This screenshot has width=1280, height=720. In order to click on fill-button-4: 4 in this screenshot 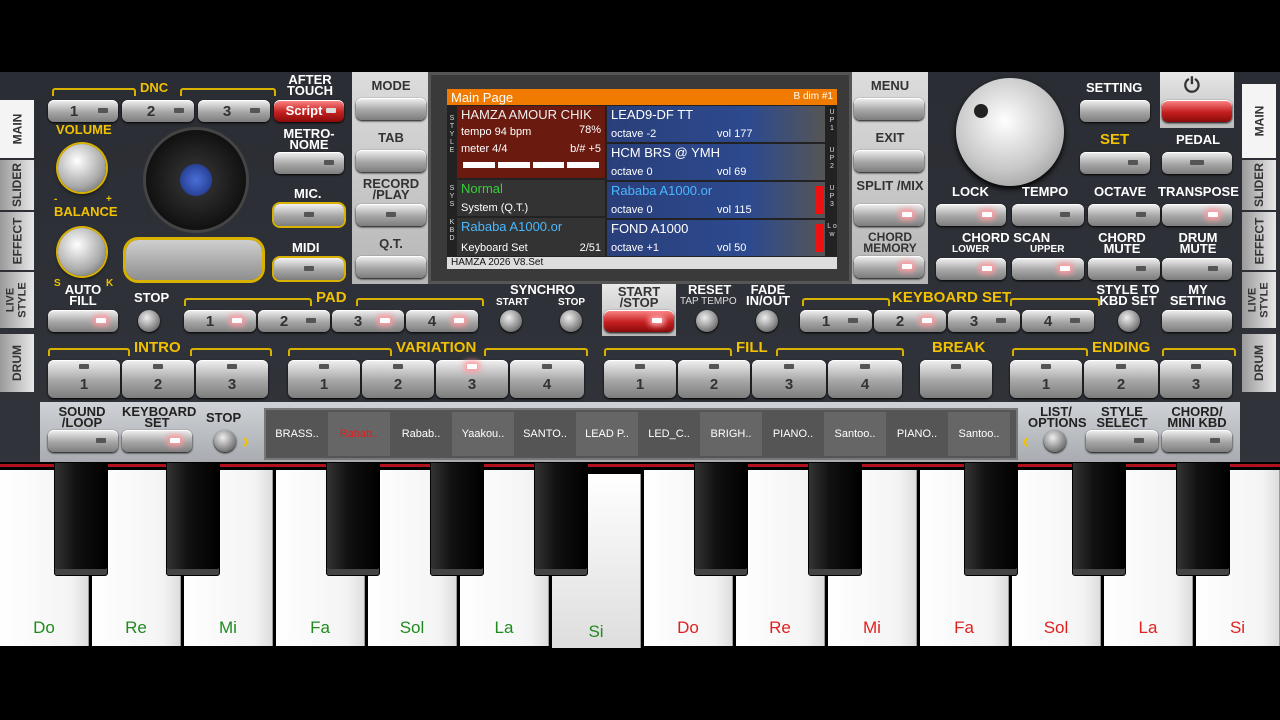, I will do `click(865, 379)`.